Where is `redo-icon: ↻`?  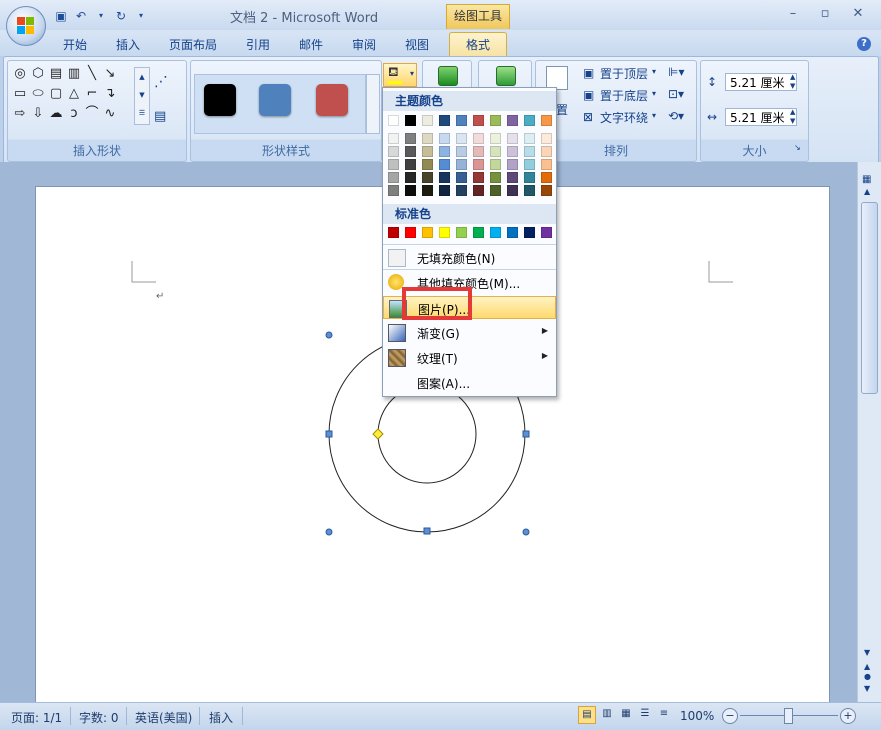 redo-icon: ↻ is located at coordinates (121, 16).